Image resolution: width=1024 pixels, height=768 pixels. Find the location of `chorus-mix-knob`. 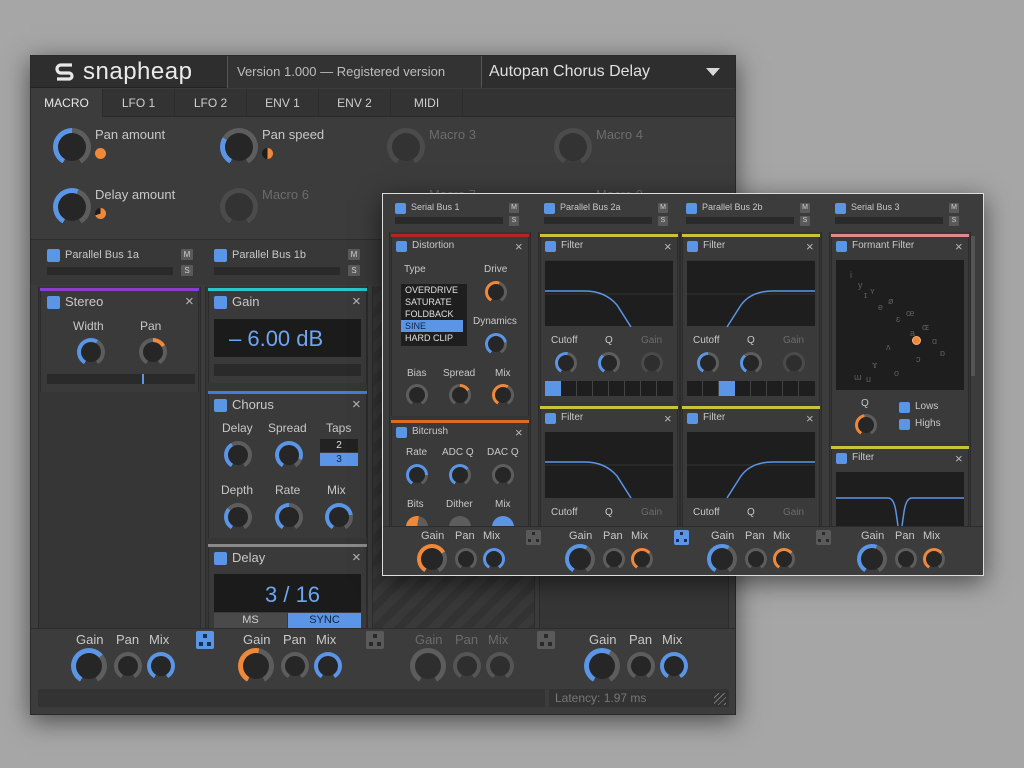

chorus-mix-knob is located at coordinates (339, 517).